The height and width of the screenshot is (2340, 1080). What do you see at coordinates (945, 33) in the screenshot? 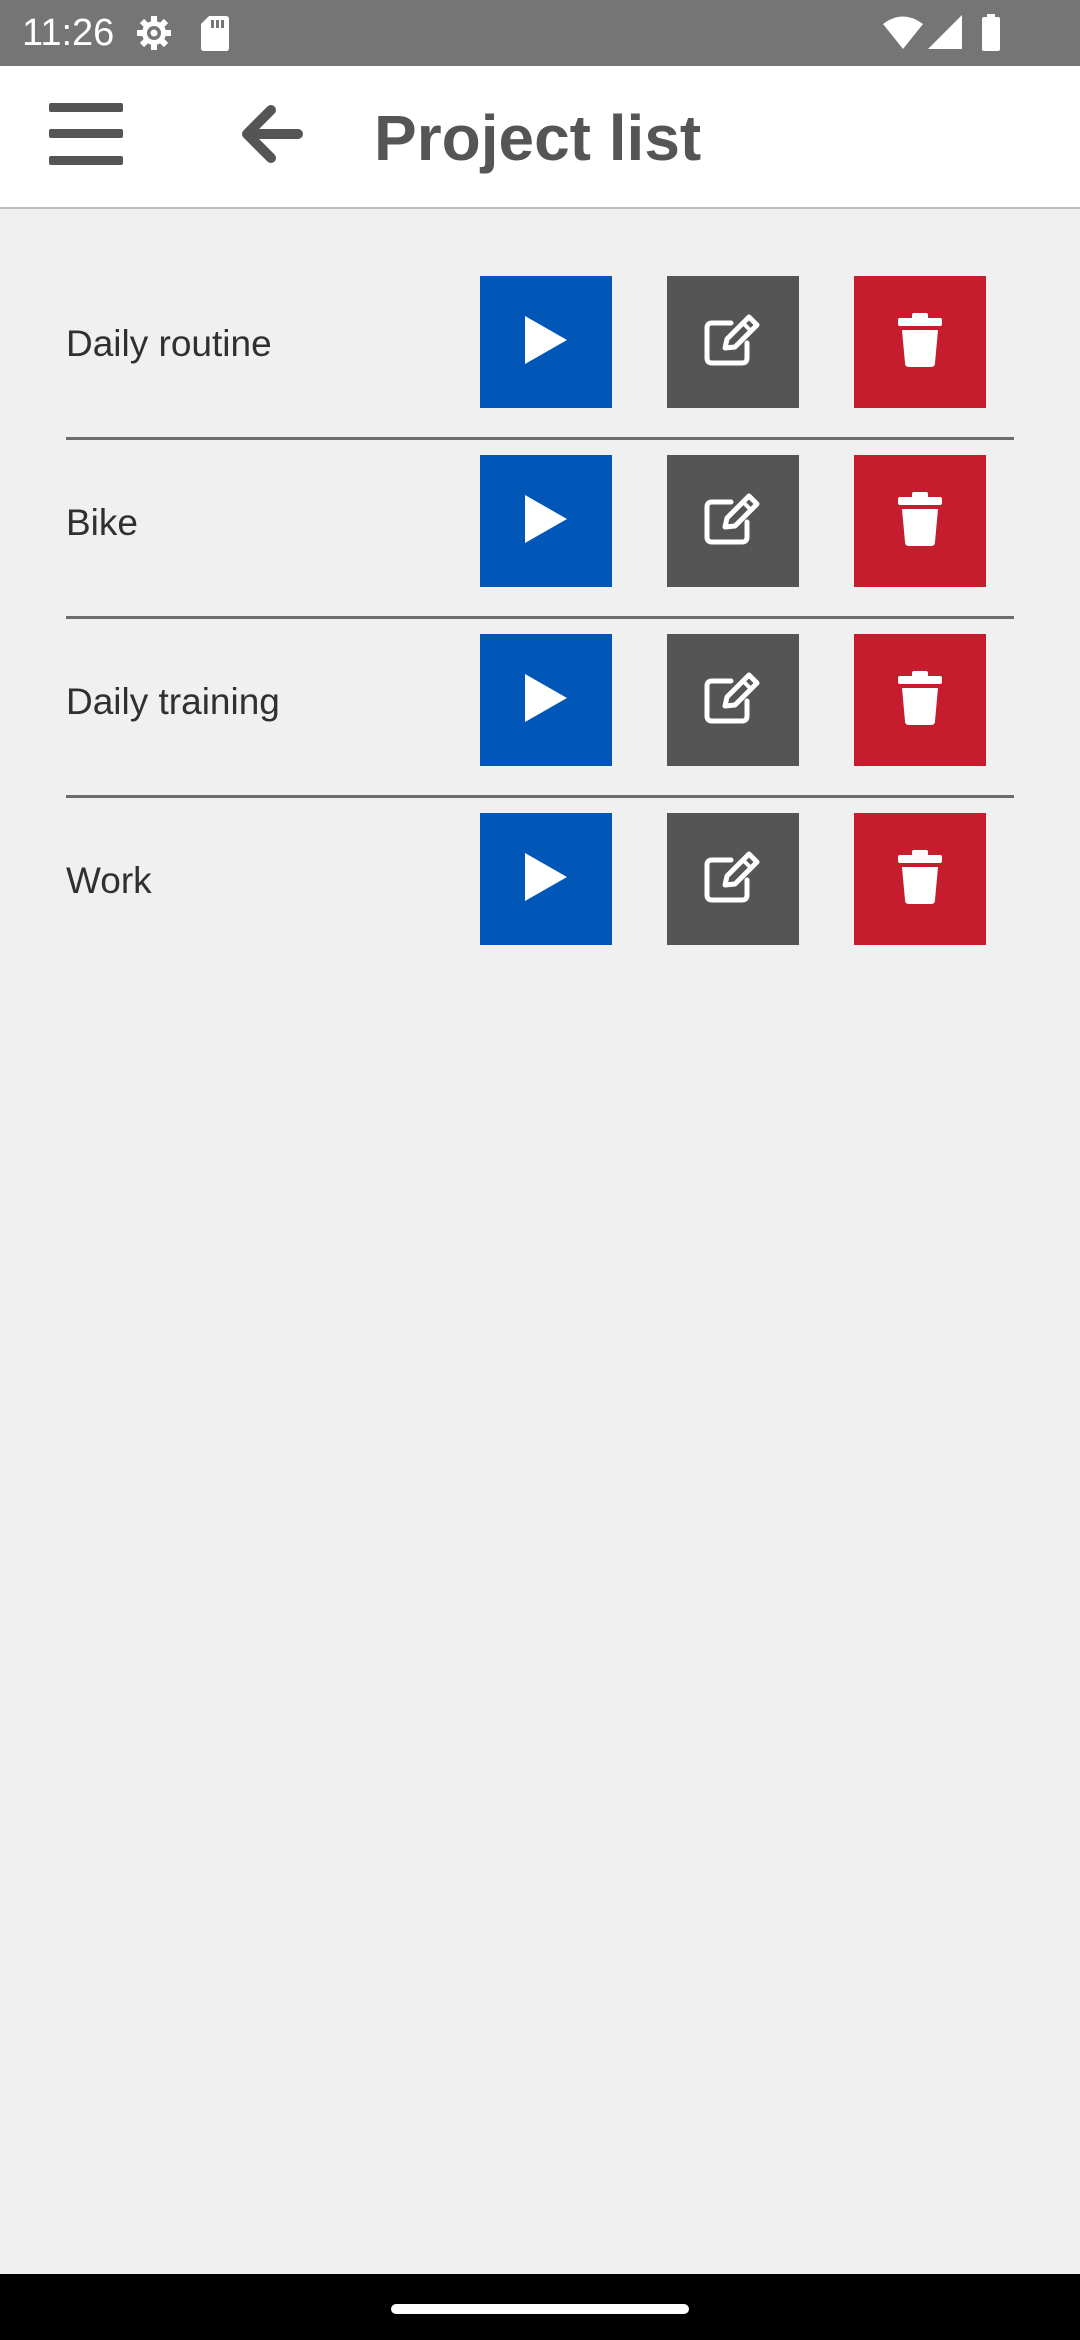
I see `cellular-signal-icon` at bounding box center [945, 33].